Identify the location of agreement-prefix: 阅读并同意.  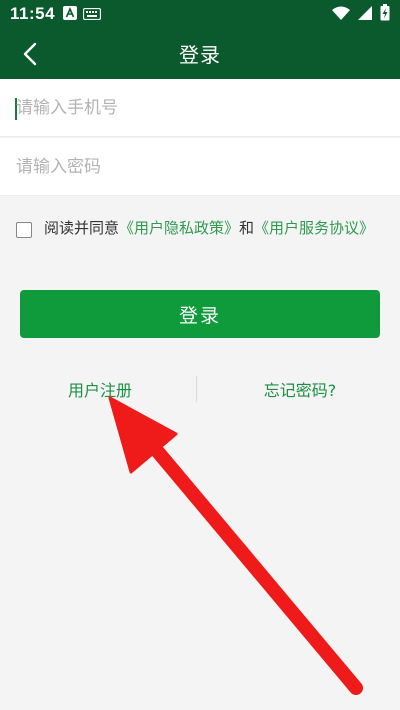
(82, 228).